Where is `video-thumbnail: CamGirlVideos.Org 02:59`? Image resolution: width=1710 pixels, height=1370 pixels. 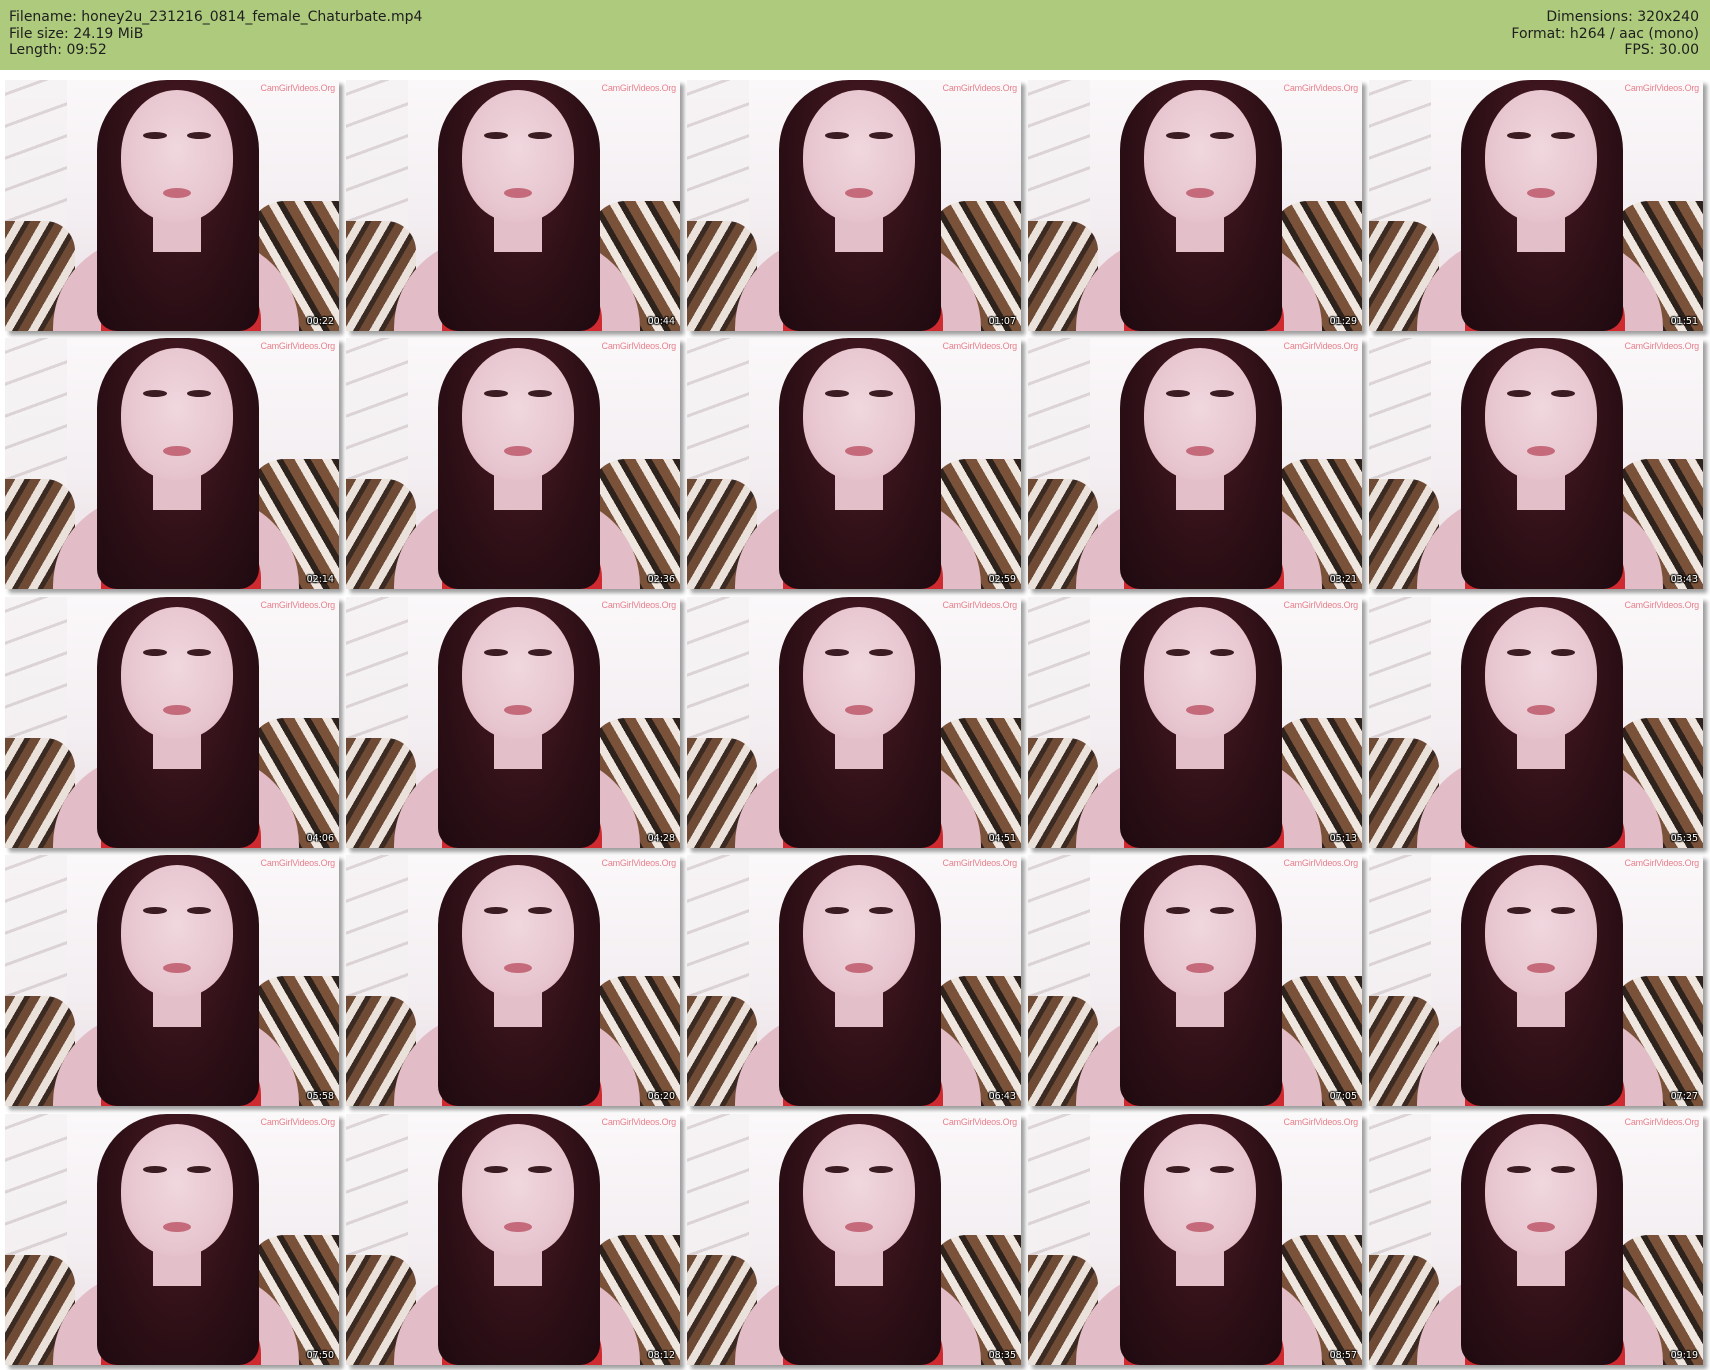 video-thumbnail: CamGirlVideos.Org 02:59 is located at coordinates (854, 463).